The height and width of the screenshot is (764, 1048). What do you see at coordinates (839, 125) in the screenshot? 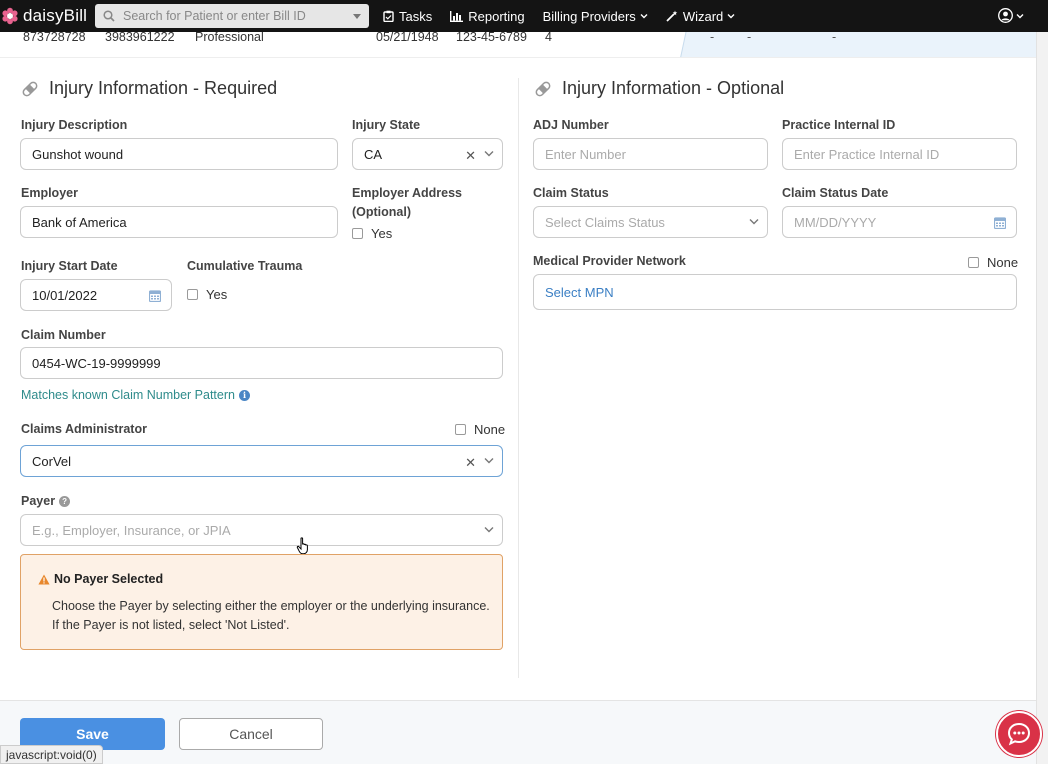
I see `practice-internal-id-label: Practice Internal ID` at bounding box center [839, 125].